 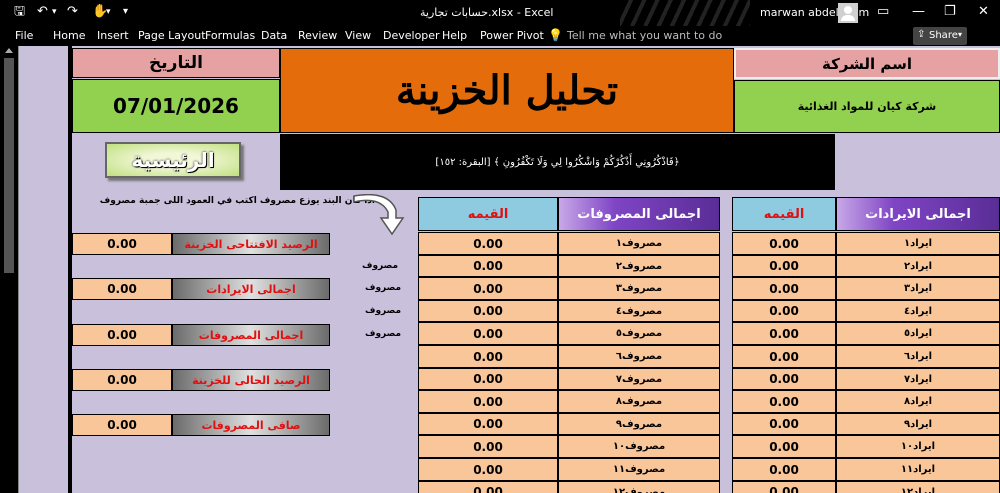 What do you see at coordinates (555, 35) in the screenshot?
I see `lightbulb-icon: 💡` at bounding box center [555, 35].